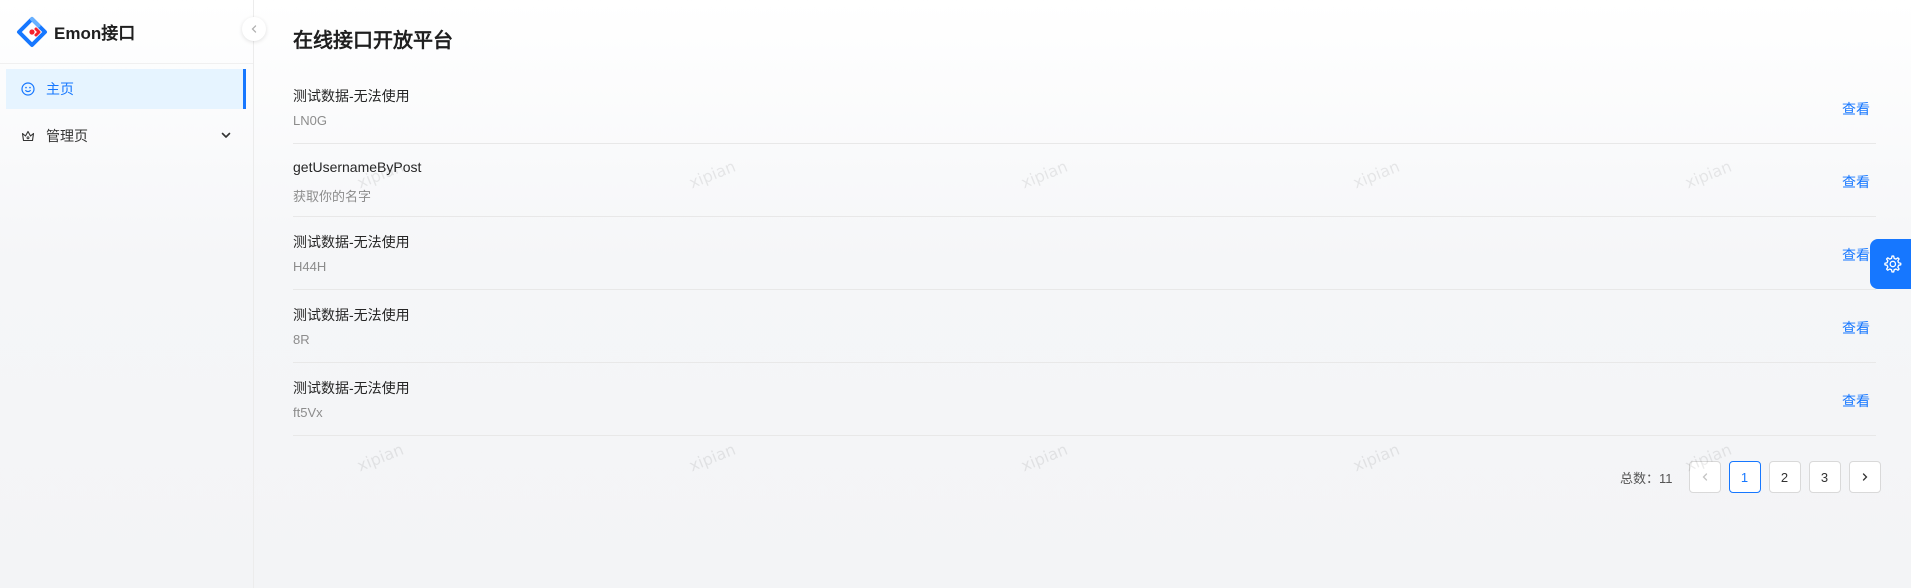 This screenshot has width=1911, height=588. Describe the element at coordinates (310, 266) in the screenshot. I see `list-item-description: H44H` at that location.